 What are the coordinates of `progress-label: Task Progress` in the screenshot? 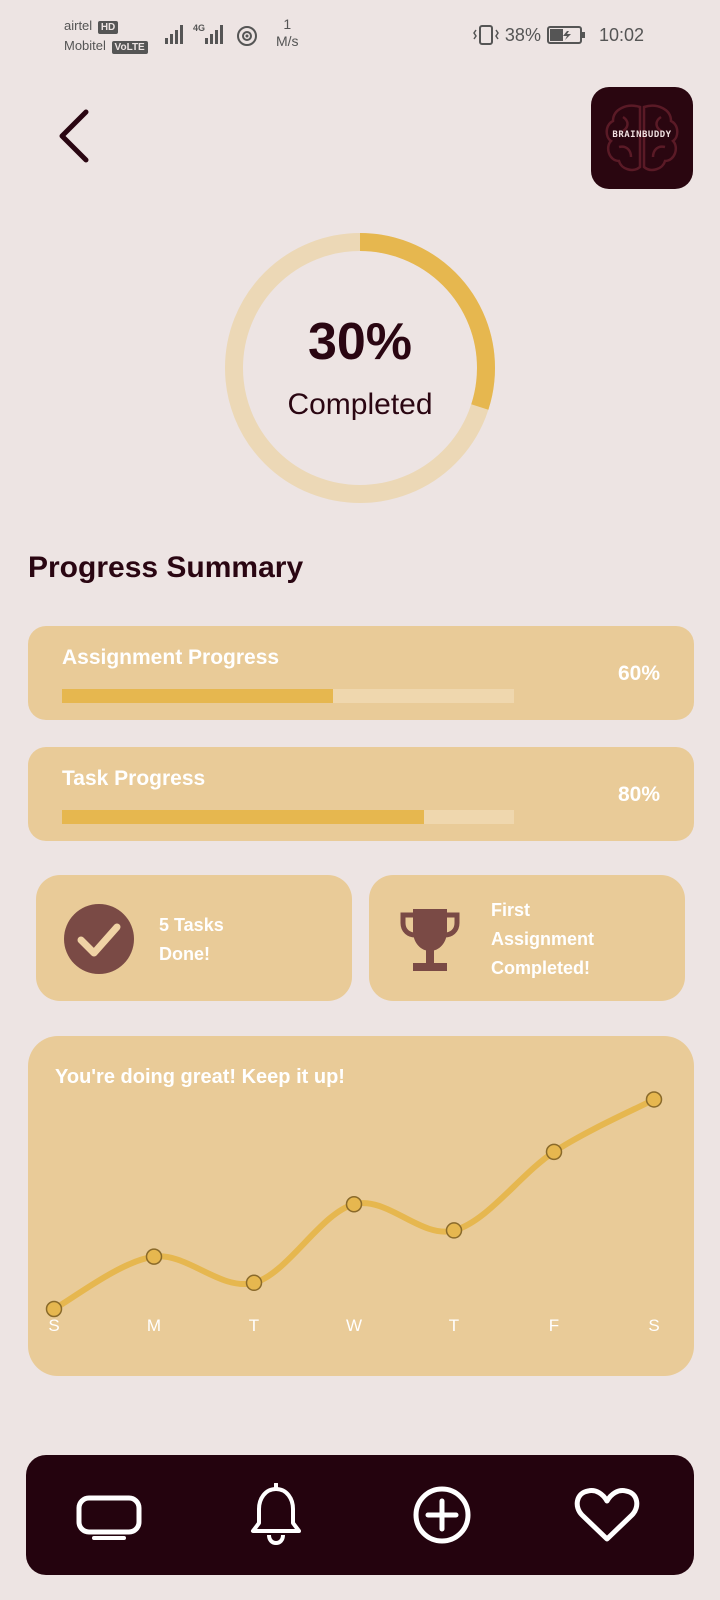 It's located at (134, 778).